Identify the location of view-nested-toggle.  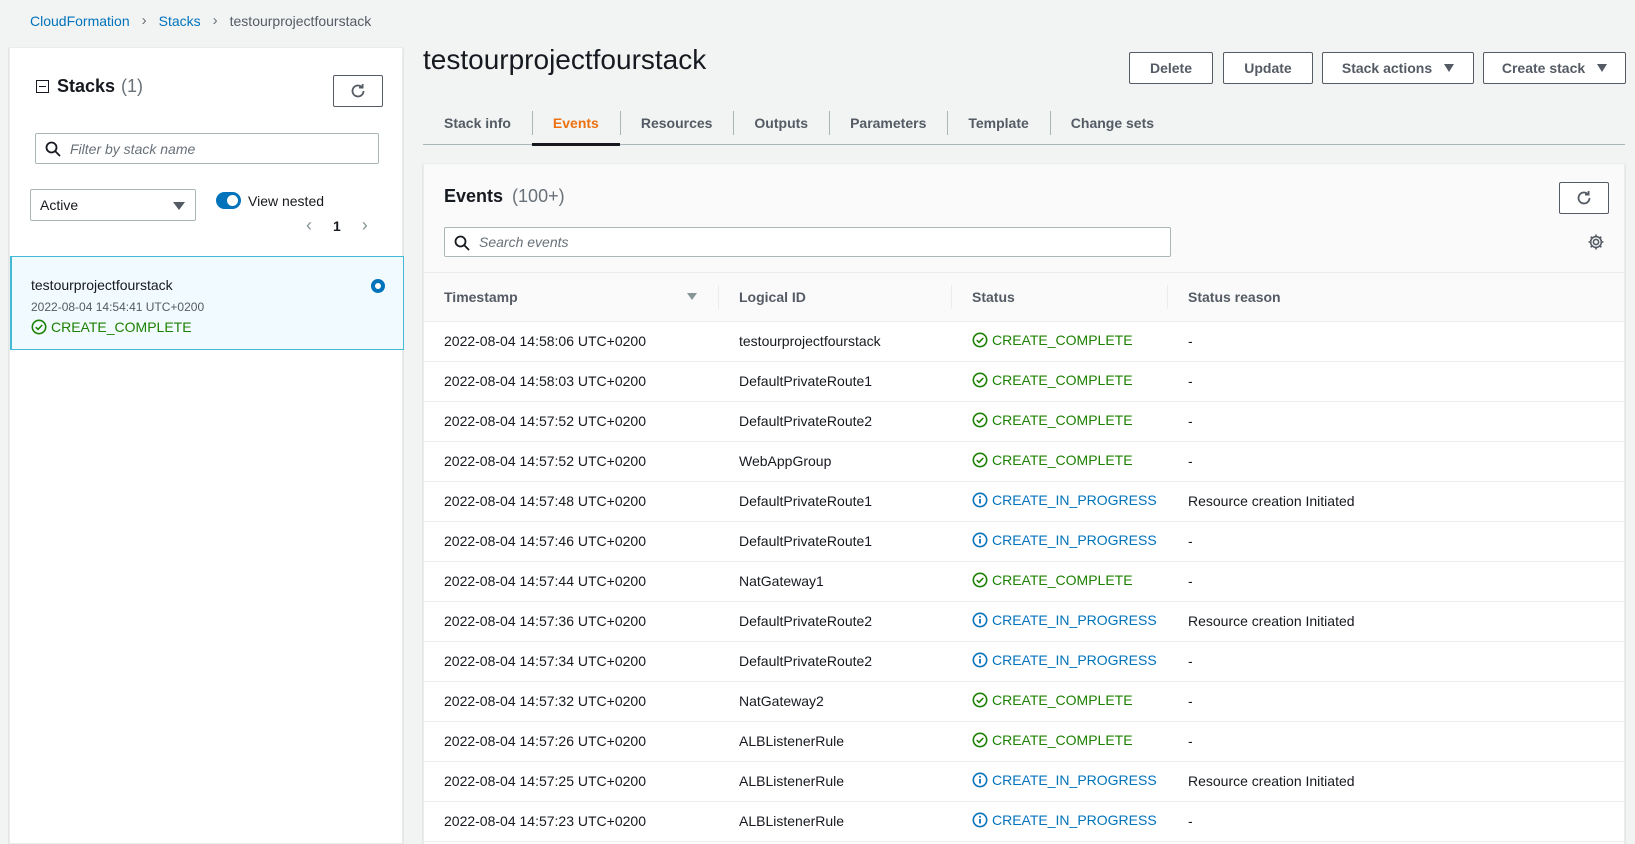
(228, 200).